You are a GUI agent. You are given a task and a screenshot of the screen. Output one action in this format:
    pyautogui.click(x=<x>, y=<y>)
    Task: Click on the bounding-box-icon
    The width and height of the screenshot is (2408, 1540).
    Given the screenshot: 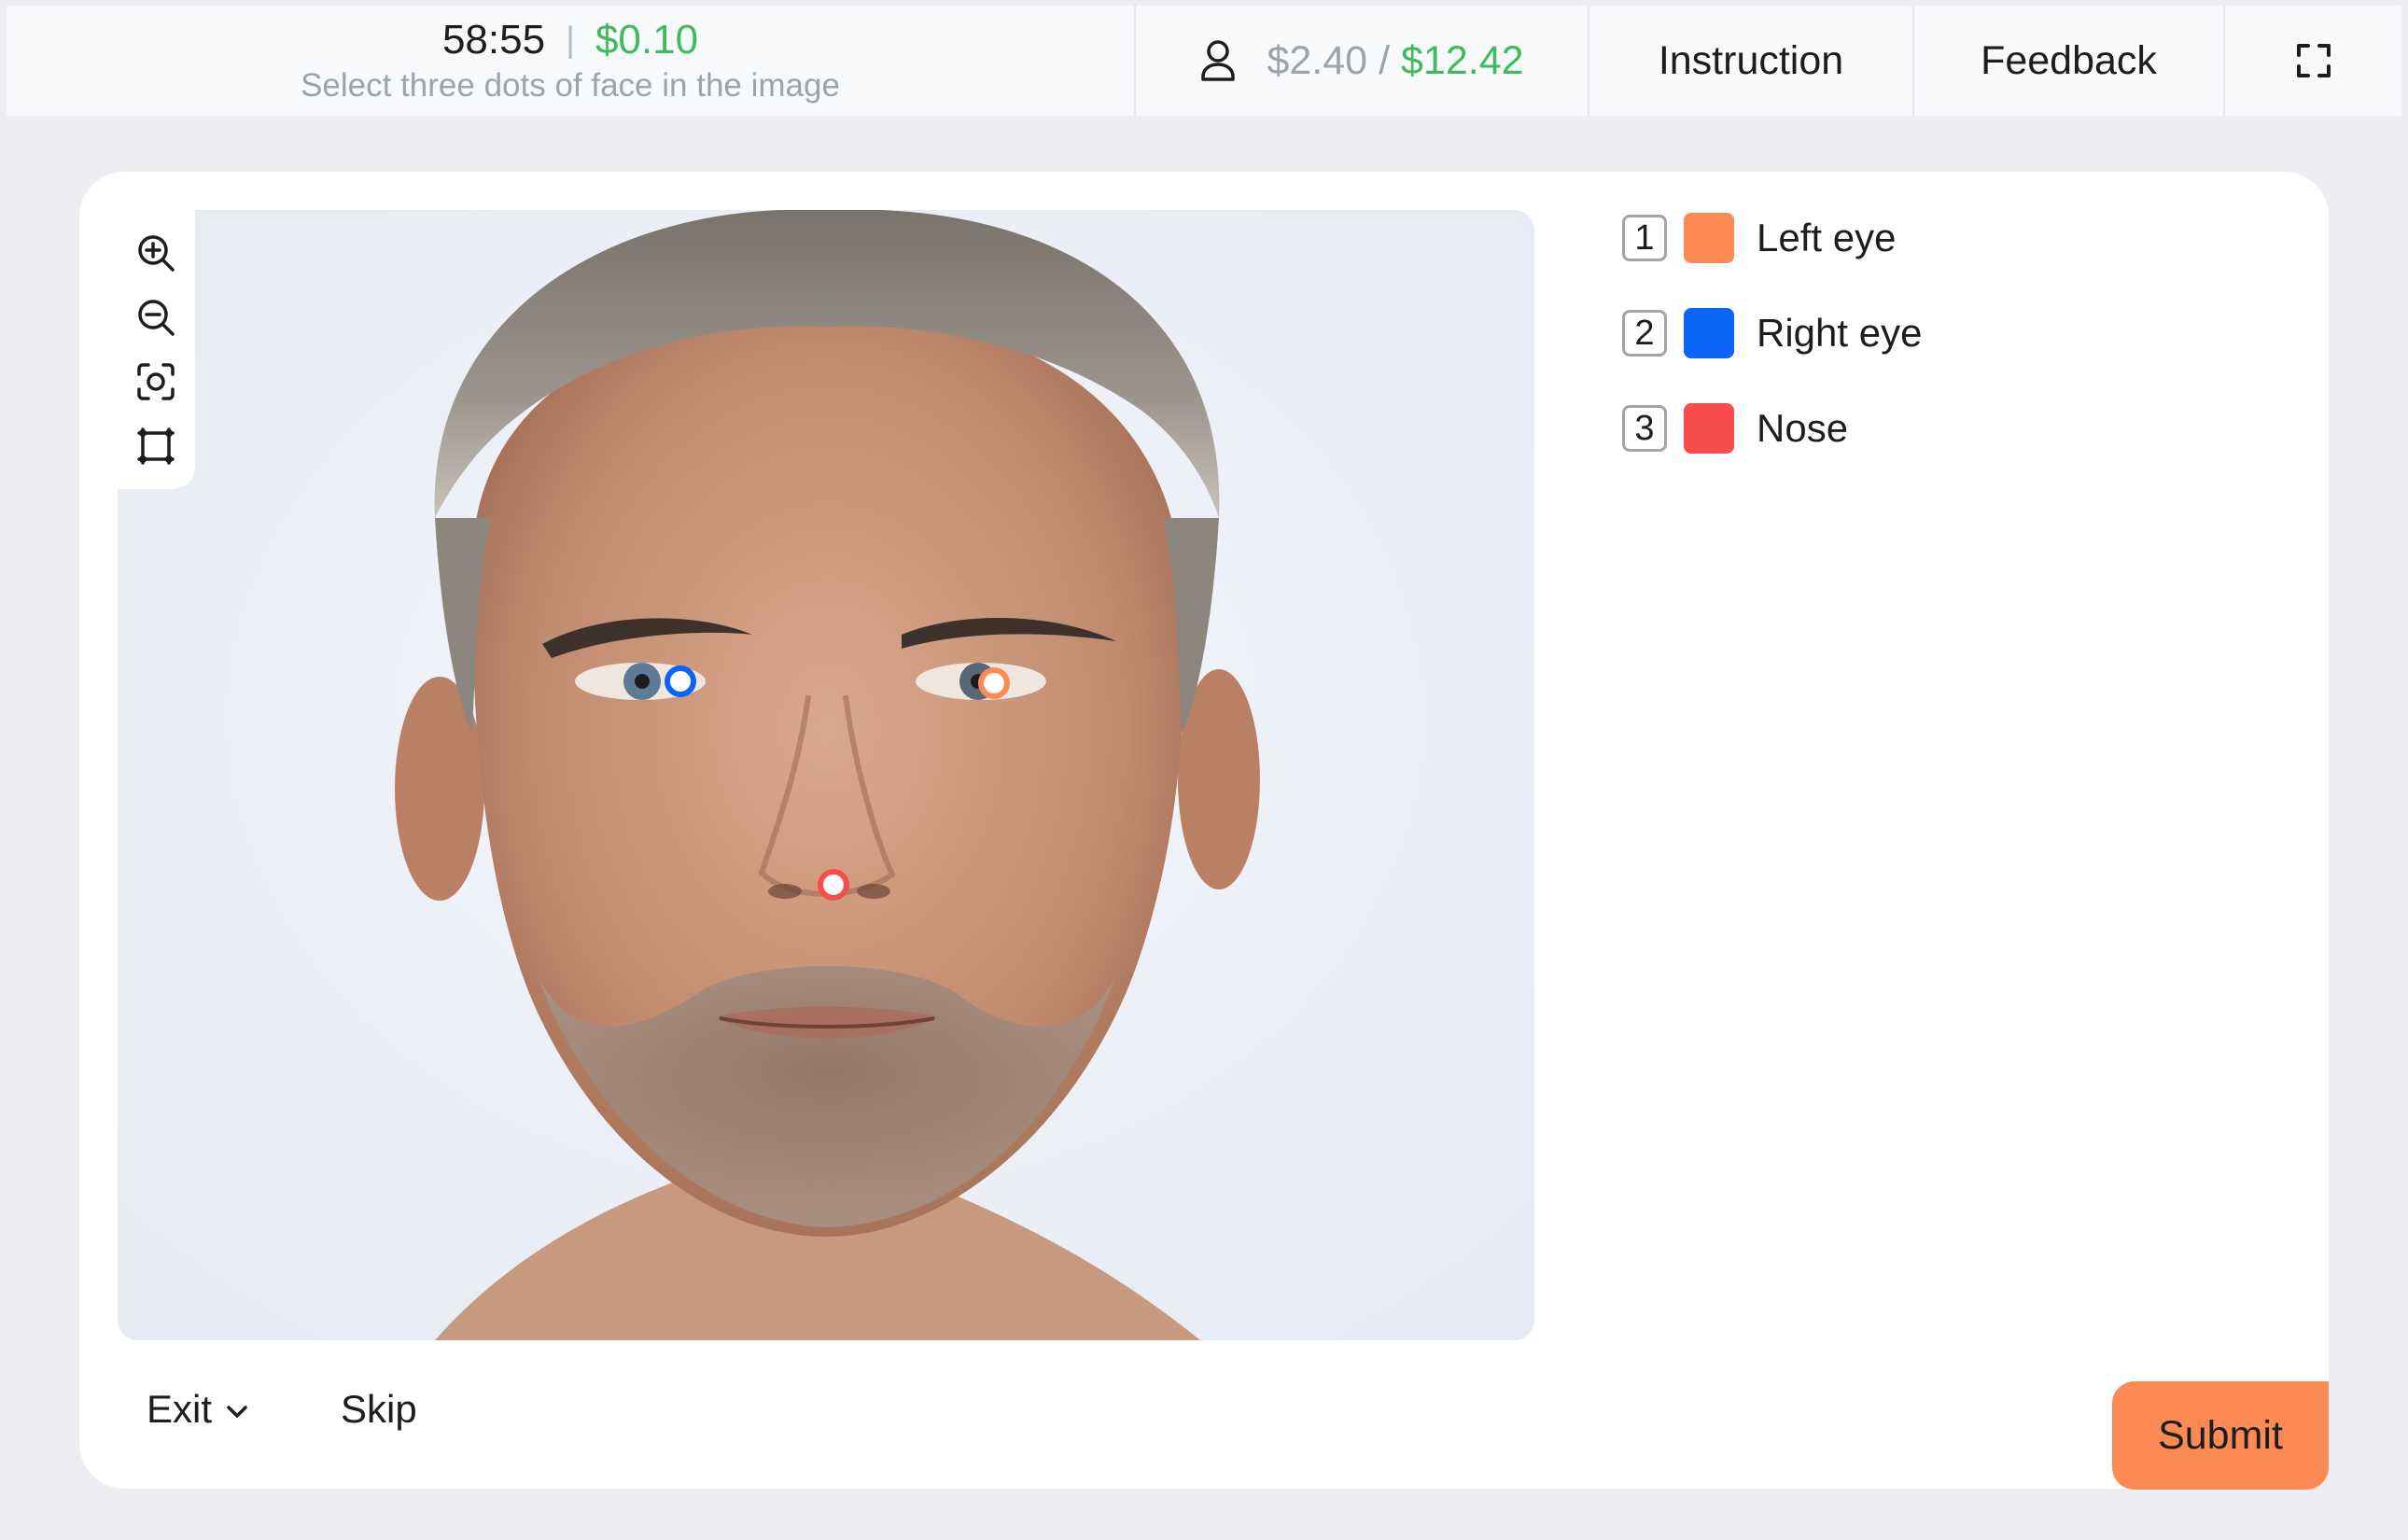 What is the action you would take?
    pyautogui.click(x=156, y=446)
    